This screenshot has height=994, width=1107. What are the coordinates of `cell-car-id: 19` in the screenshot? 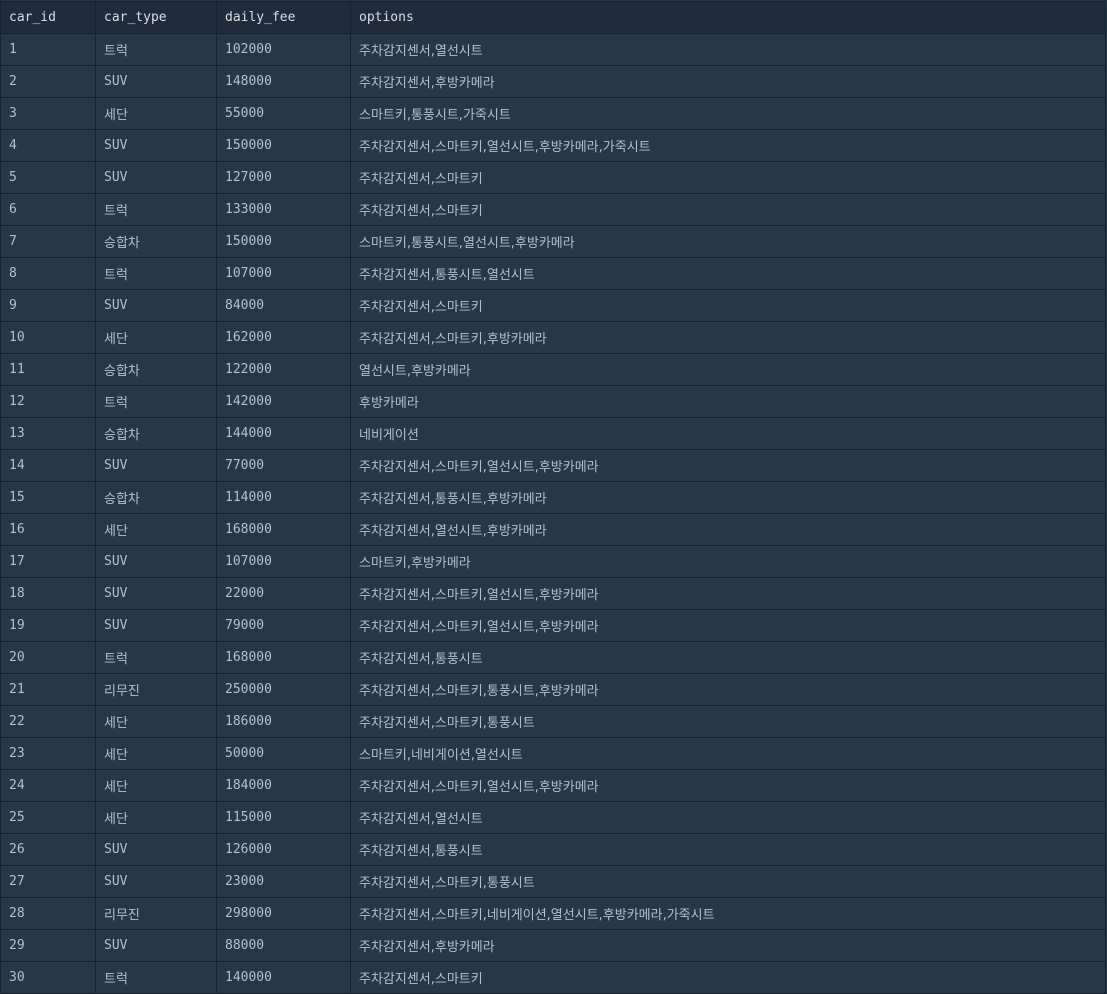 It's located at (48, 625).